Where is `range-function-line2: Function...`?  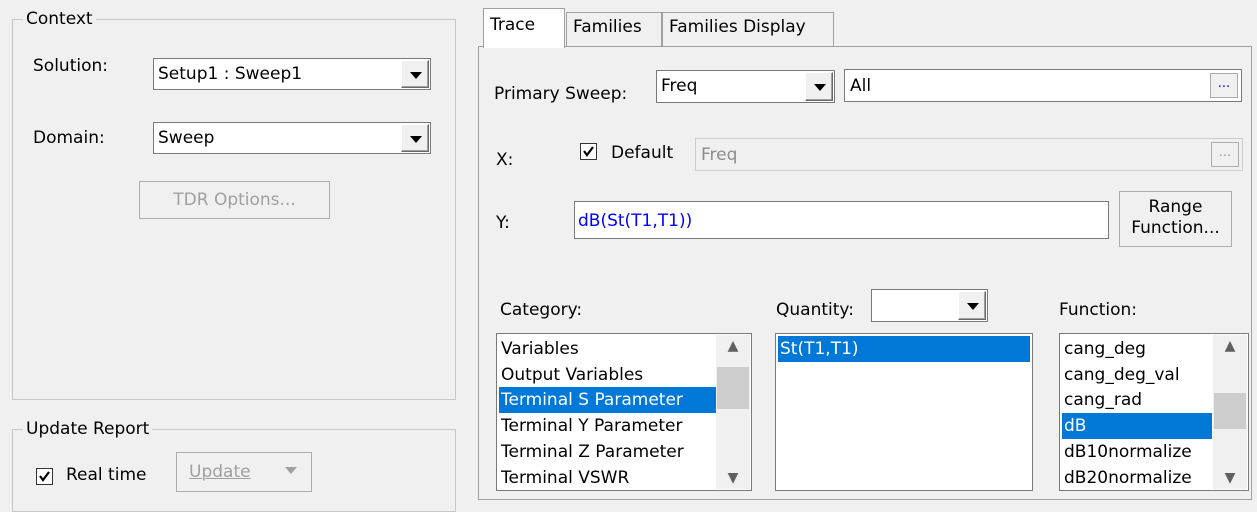 range-function-line2: Function... is located at coordinates (1175, 228).